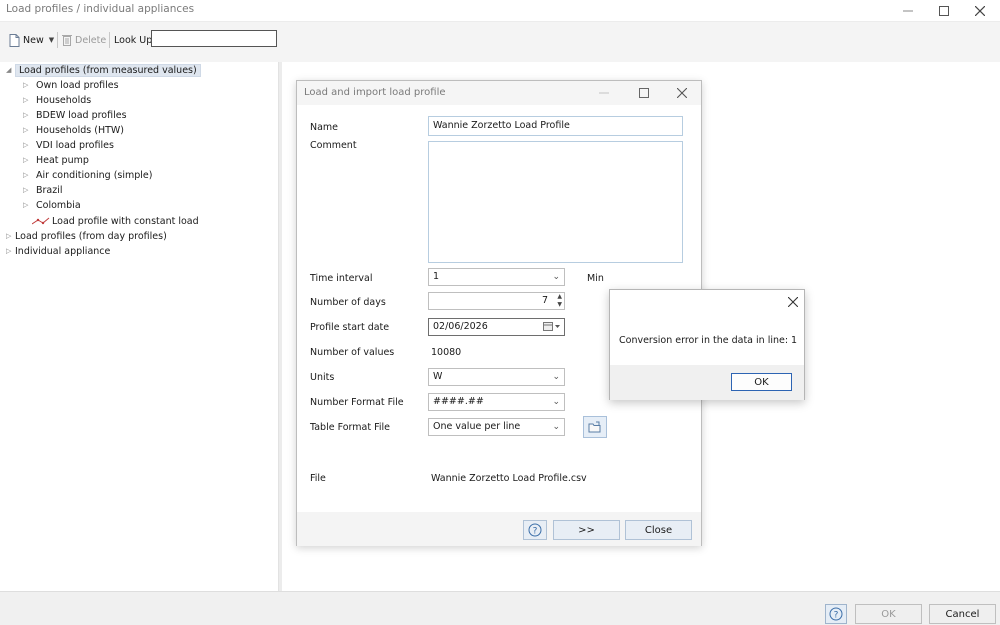 Image resolution: width=1000 pixels, height=625 pixels. I want to click on start-date-picker: 02/06/2026, so click(496, 327).